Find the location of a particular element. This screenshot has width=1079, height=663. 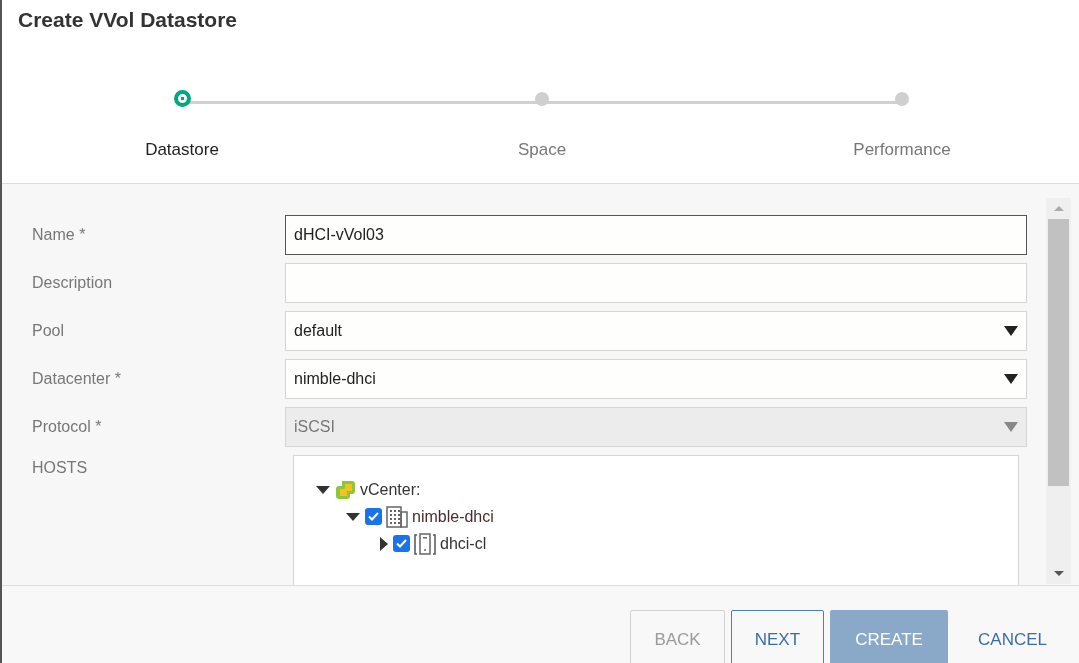

field-label: Description is located at coordinates (72, 283).